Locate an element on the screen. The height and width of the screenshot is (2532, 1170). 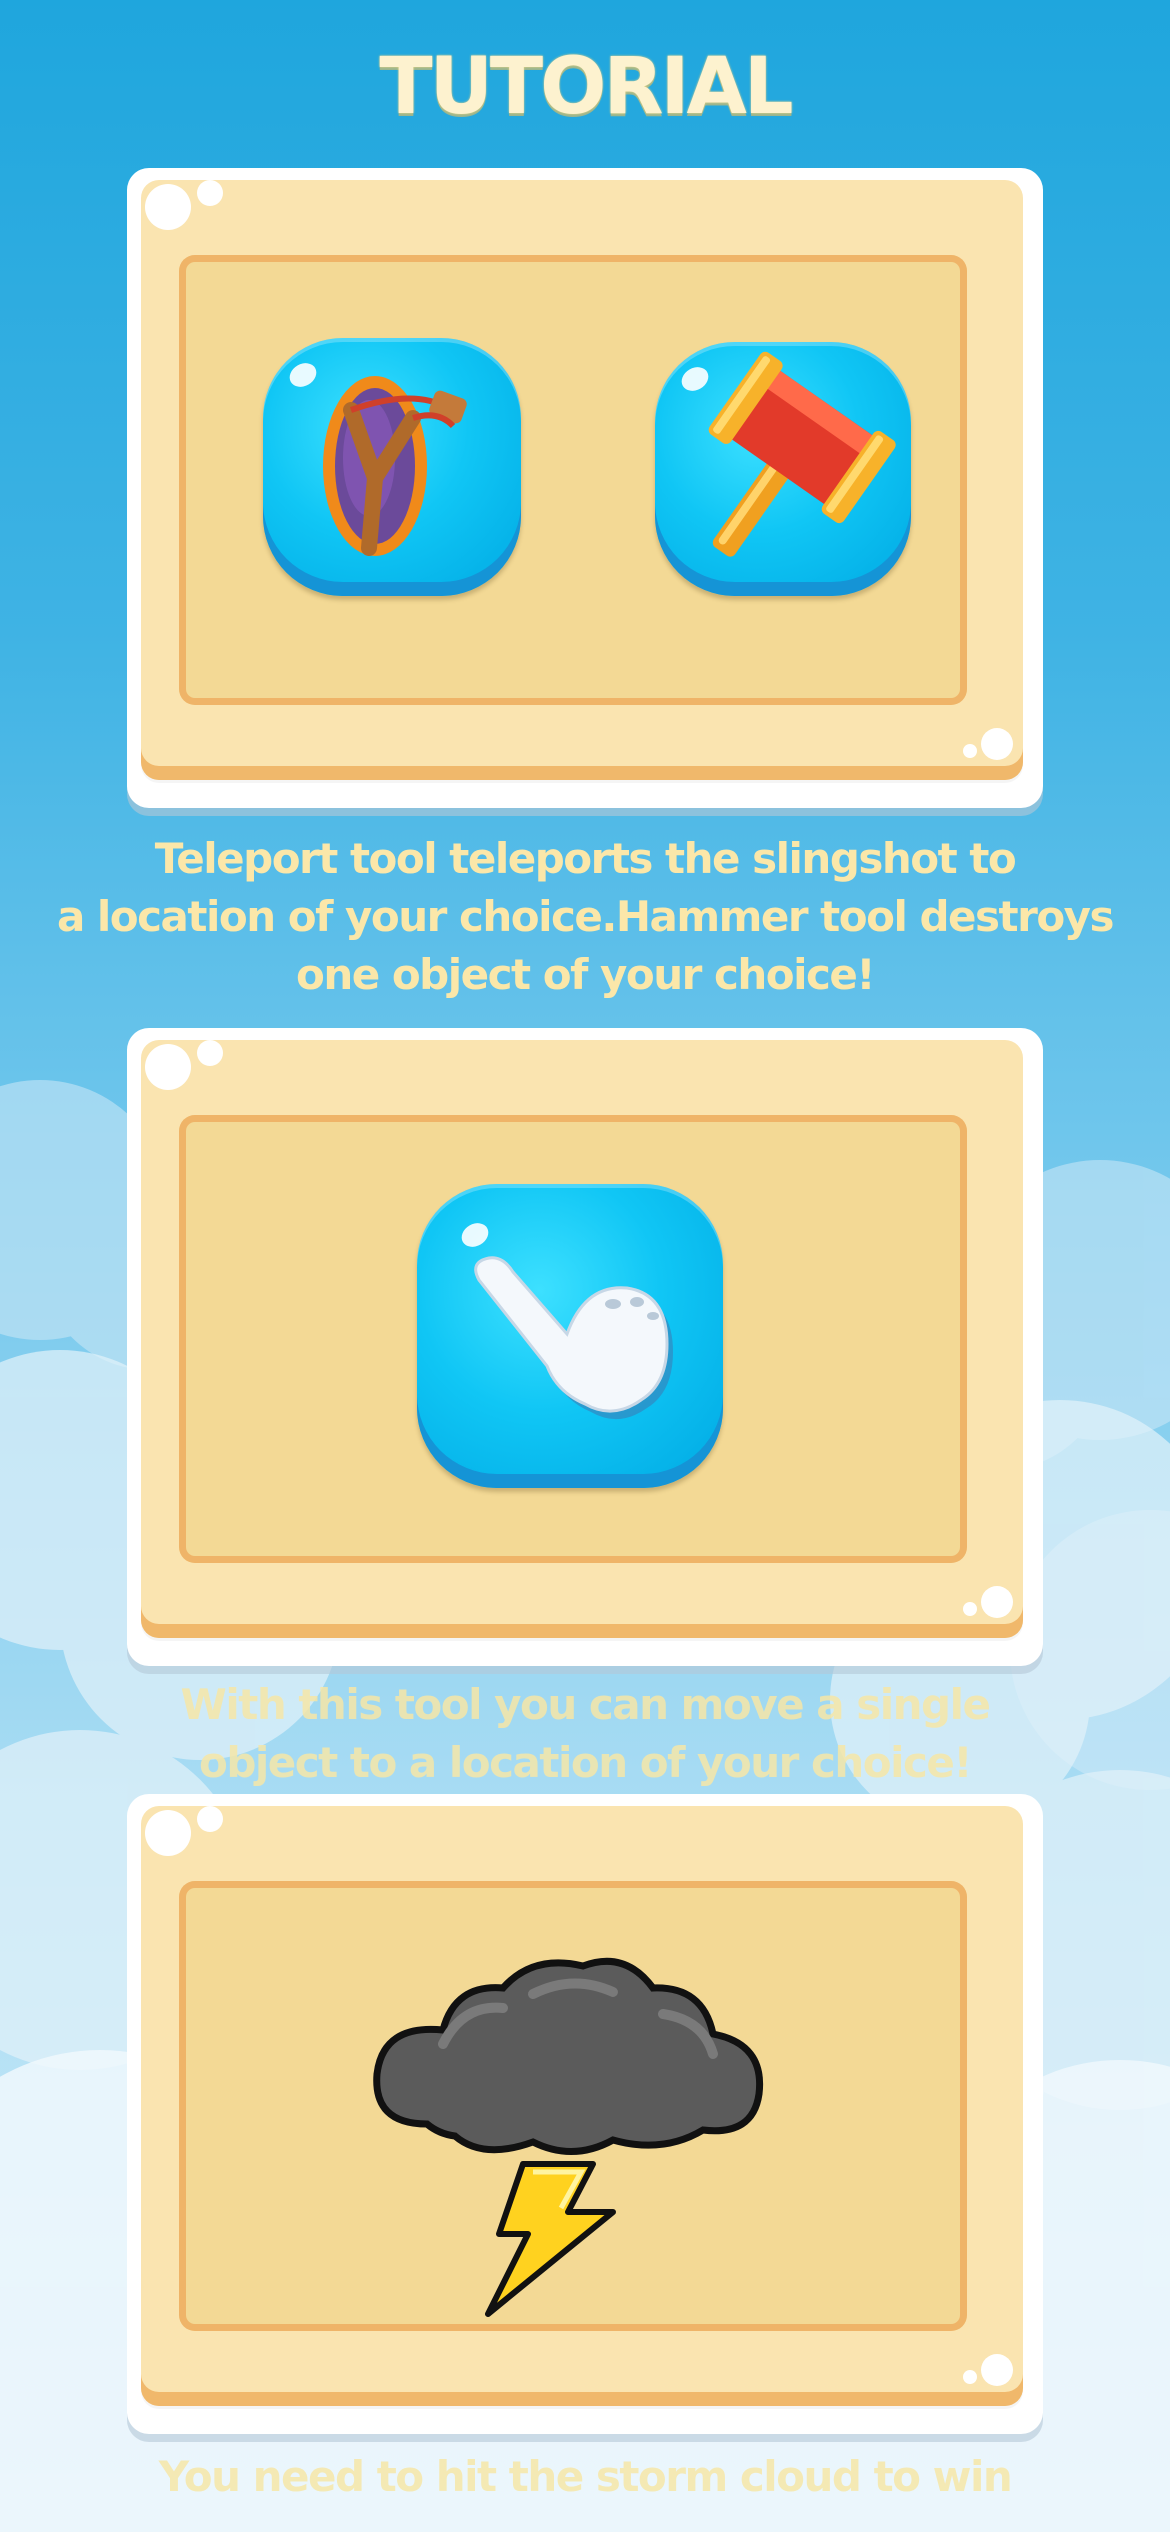
slingshot-portal-icon is located at coordinates (395, 466).